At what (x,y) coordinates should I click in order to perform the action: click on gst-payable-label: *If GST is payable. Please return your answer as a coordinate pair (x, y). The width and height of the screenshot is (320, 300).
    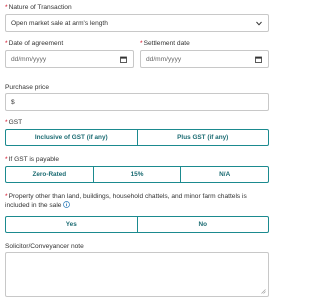
    Looking at the image, I should click on (32, 159).